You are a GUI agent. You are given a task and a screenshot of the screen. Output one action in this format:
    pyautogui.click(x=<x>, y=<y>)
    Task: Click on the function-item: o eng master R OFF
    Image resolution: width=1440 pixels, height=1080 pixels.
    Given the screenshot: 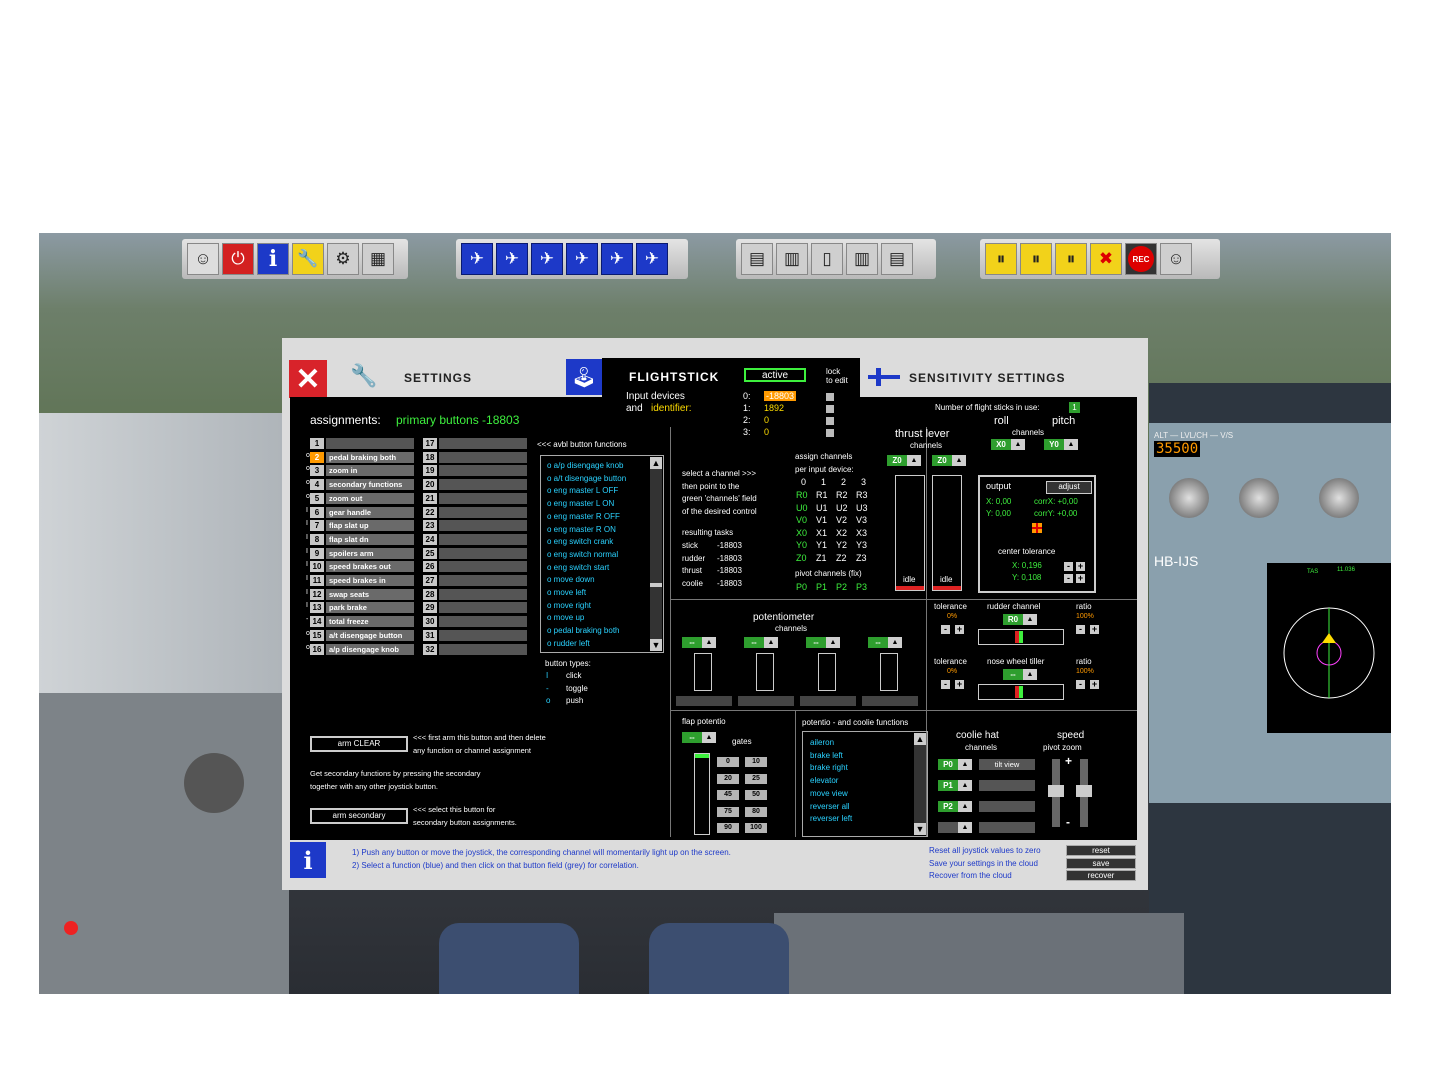 What is the action you would take?
    pyautogui.click(x=583, y=516)
    